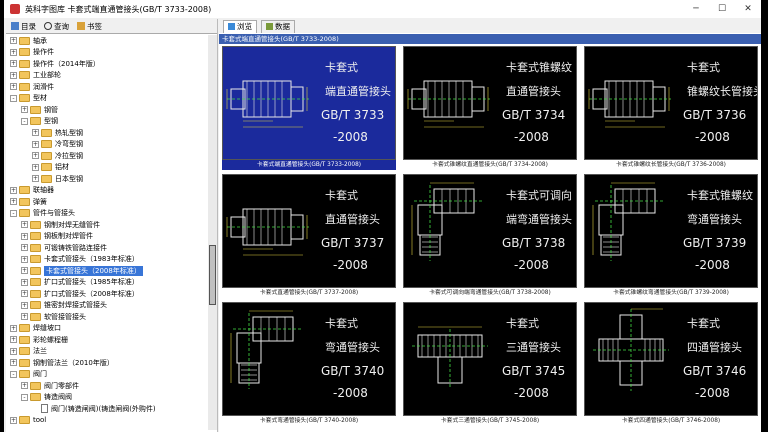 The image size is (768, 432). Describe the element at coordinates (56, 26) in the screenshot. I see `tab-search: 查询` at that location.